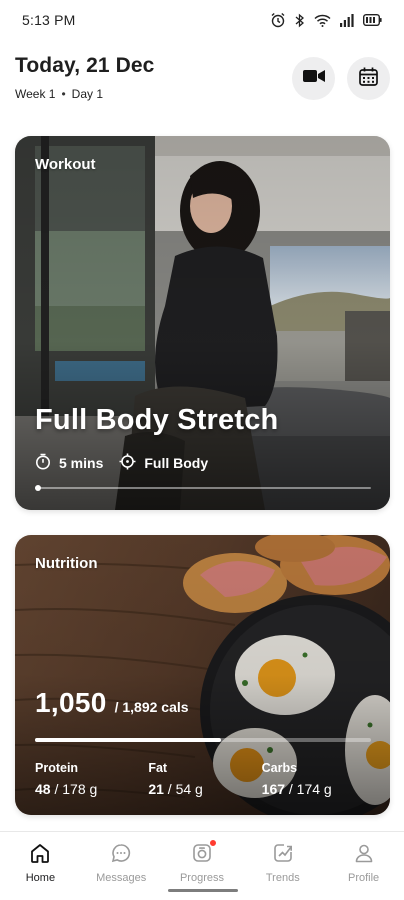 The width and height of the screenshot is (404, 900). I want to click on calories-progress-fill, so click(128, 740).